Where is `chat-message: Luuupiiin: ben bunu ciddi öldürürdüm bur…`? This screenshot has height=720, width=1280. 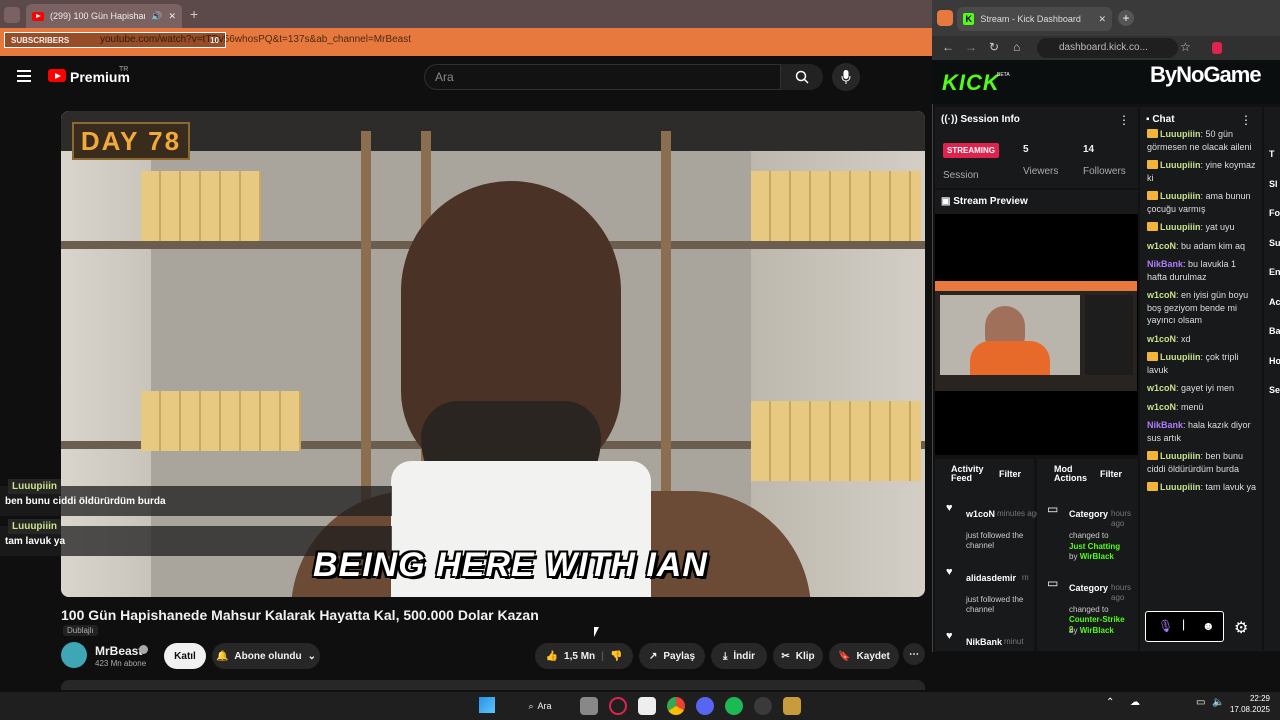 chat-message: Luuupiiin: ben bunu ciddi öldürürdüm bur… is located at coordinates (1195, 462).